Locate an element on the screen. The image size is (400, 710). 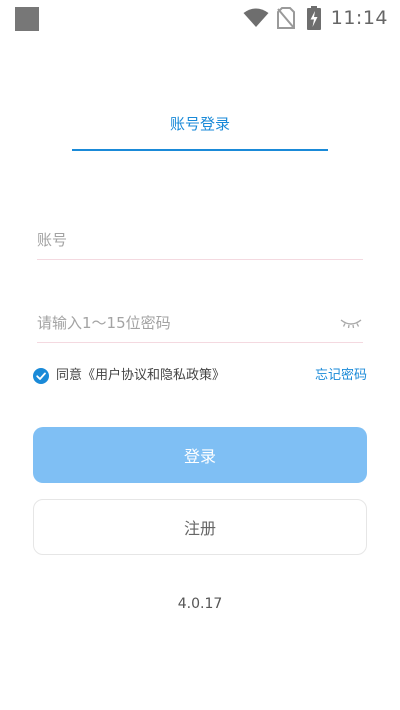
status-icons: 11:14 is located at coordinates (315, 18).